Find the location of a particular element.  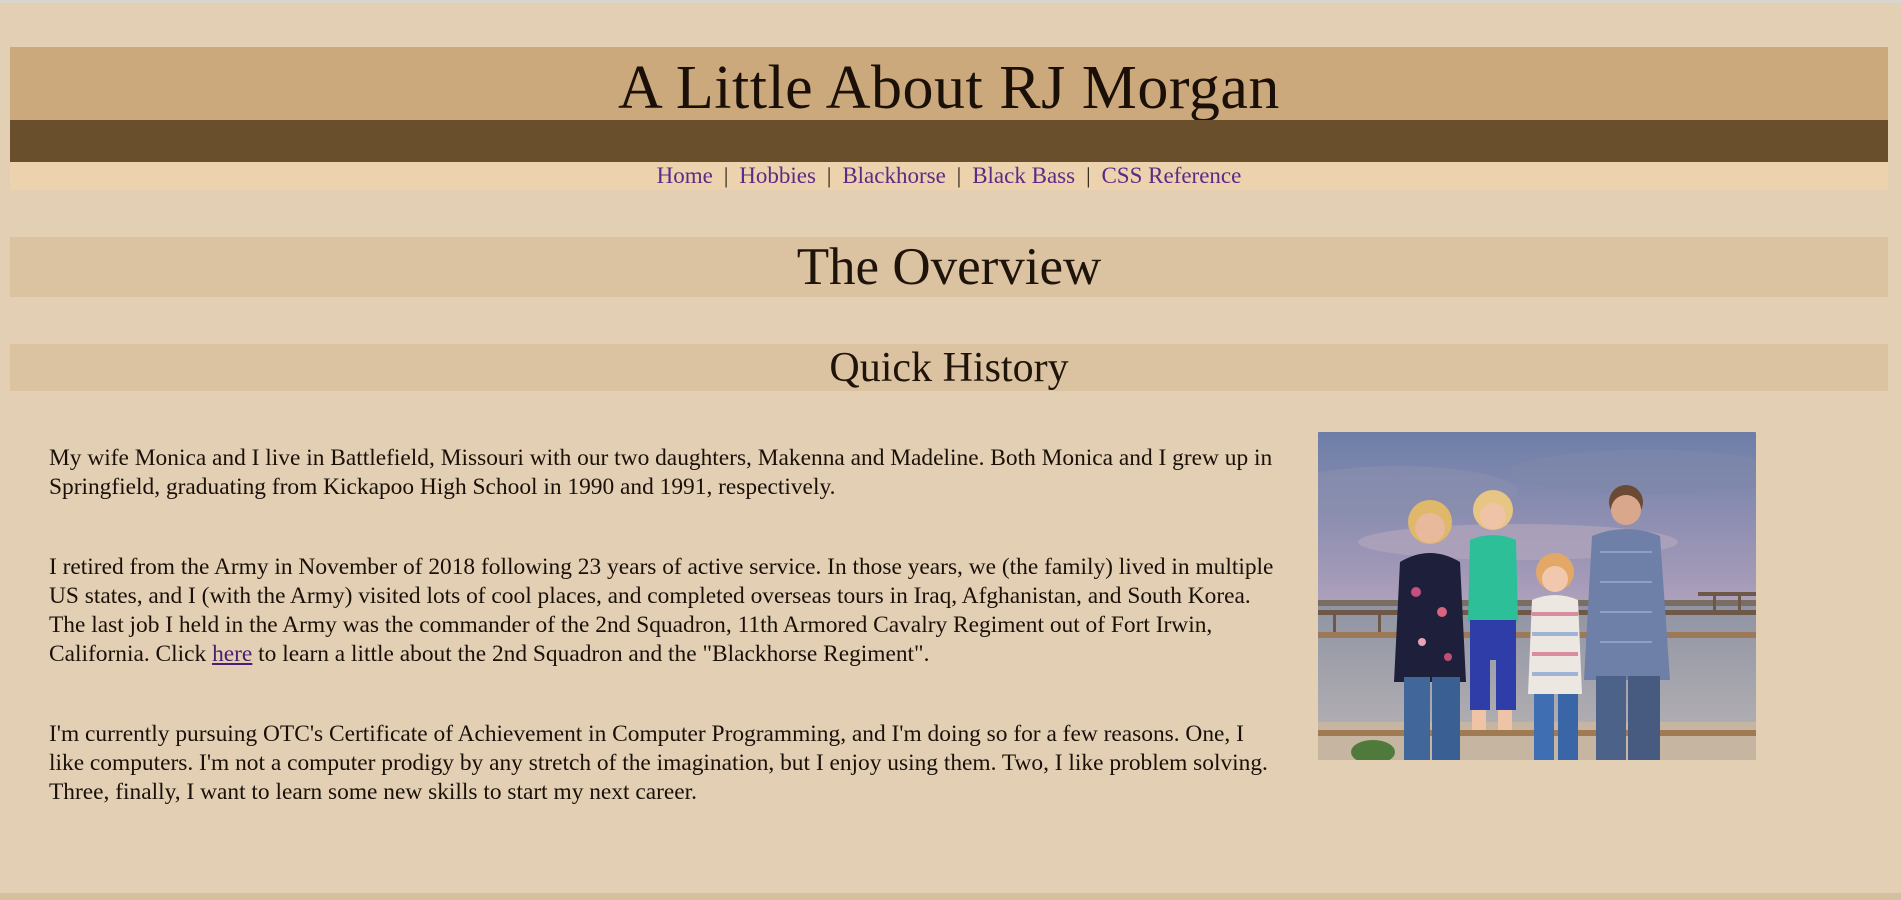

top-strip is located at coordinates (950, 1).